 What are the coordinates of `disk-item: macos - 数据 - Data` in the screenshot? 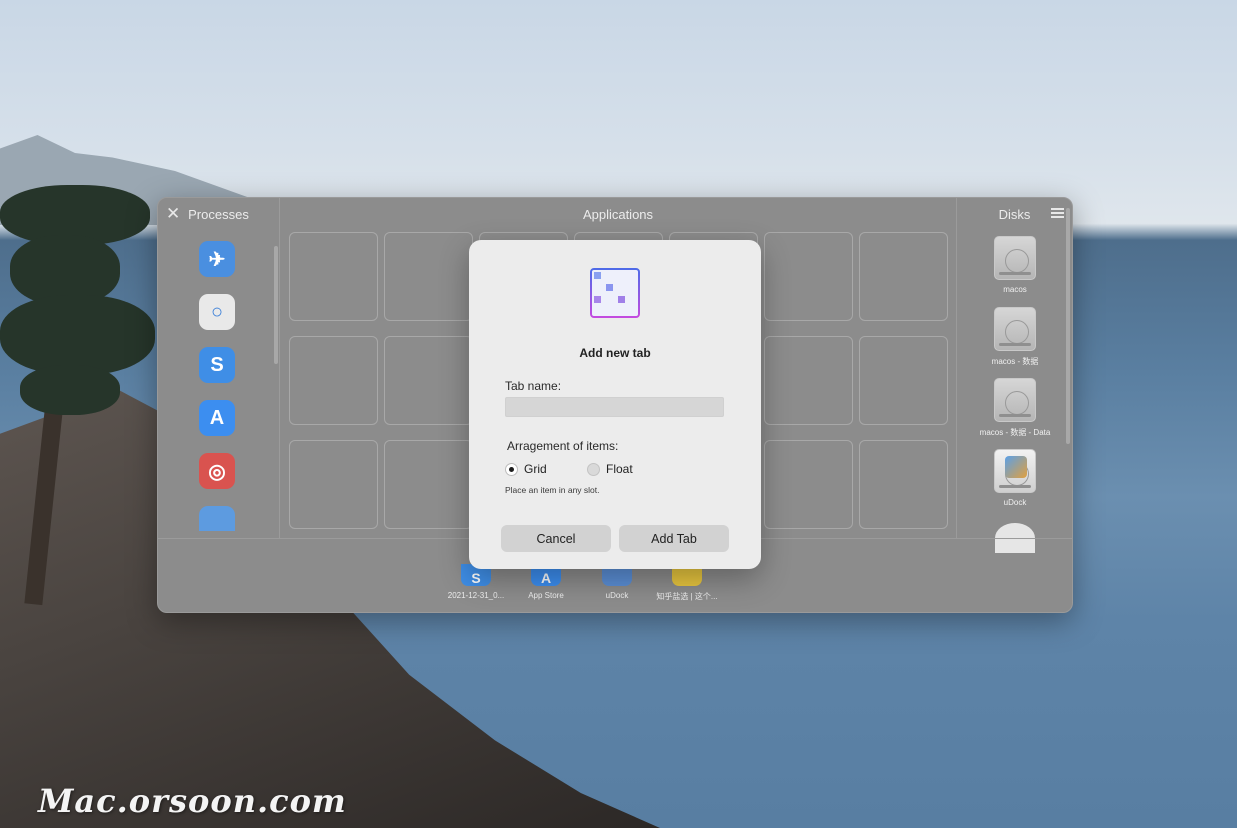 It's located at (1014, 408).